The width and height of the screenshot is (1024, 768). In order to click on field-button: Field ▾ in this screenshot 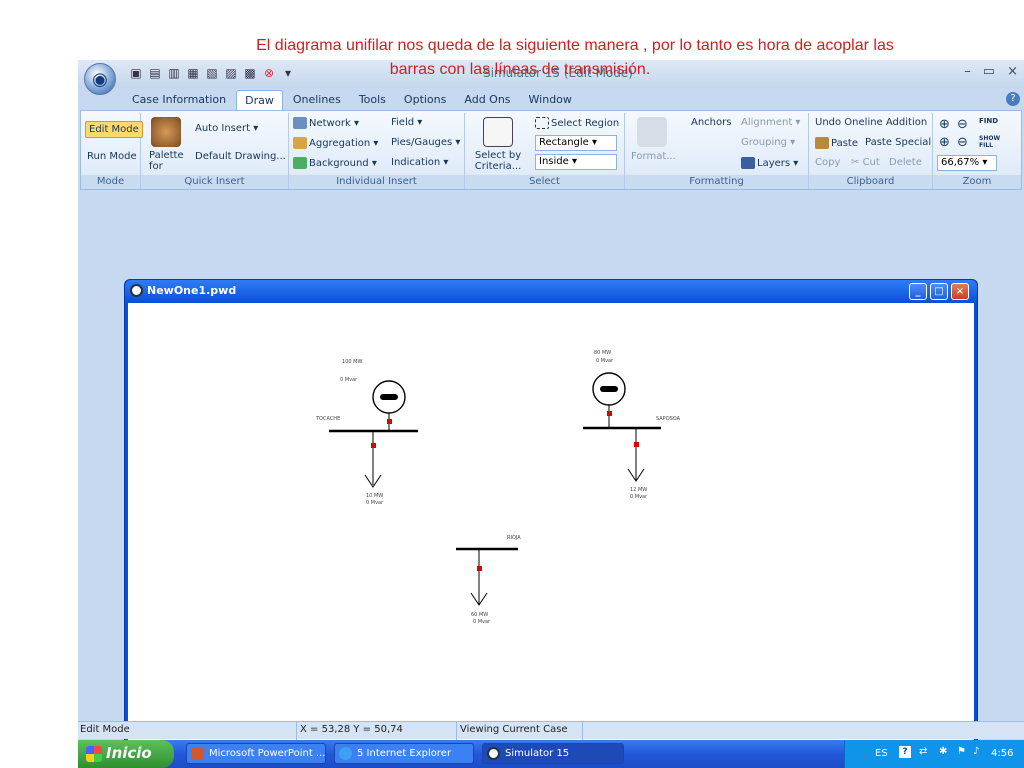, I will do `click(406, 122)`.